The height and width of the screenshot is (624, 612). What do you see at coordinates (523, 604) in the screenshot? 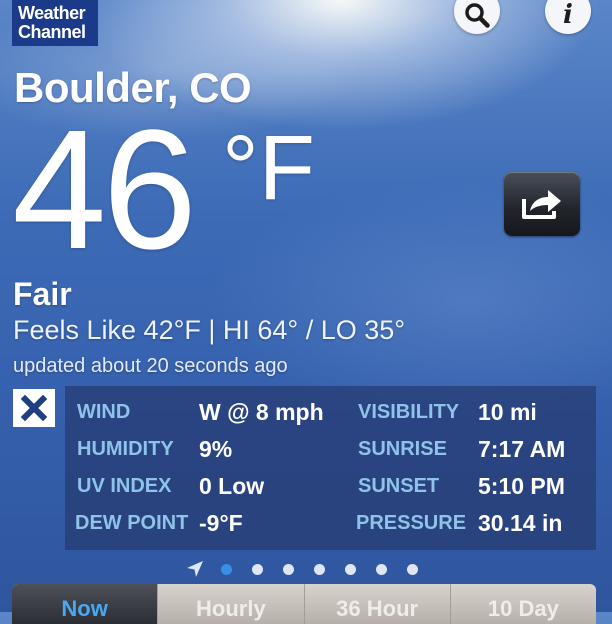
I see `tab-10-day: 10 Day` at bounding box center [523, 604].